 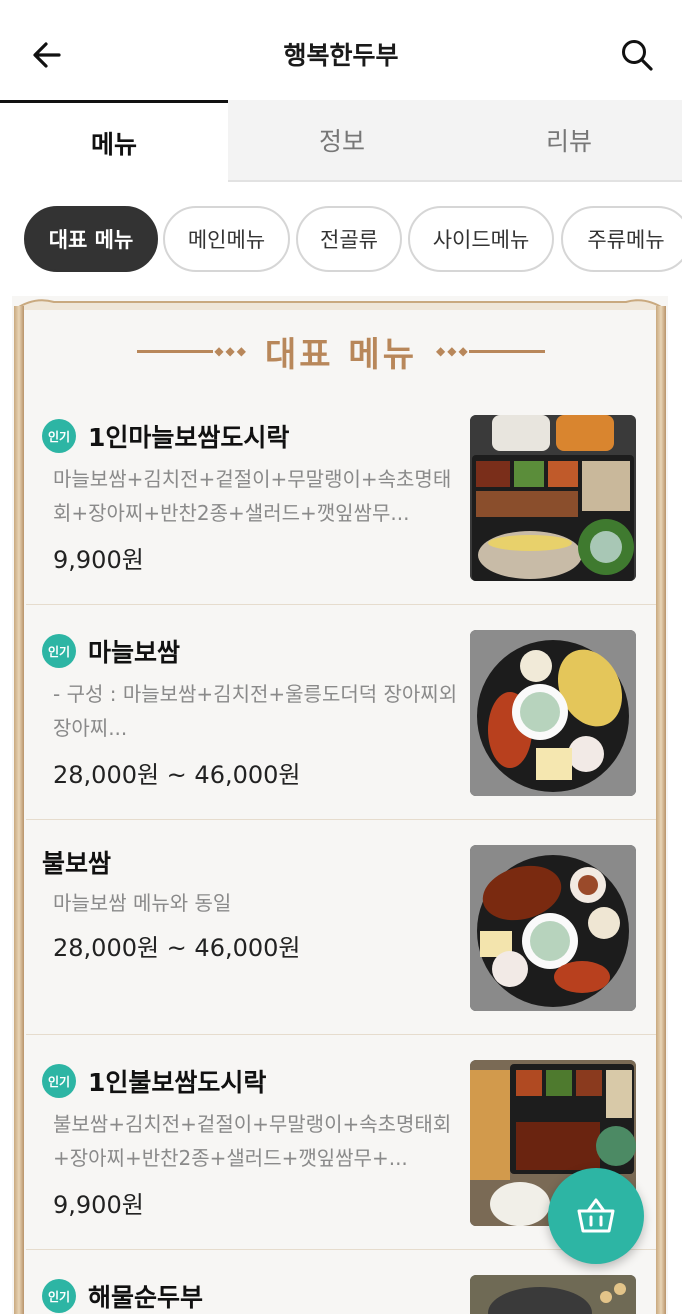 What do you see at coordinates (177, 1082) in the screenshot?
I see `item-name: 1인불보쌈도시락` at bounding box center [177, 1082].